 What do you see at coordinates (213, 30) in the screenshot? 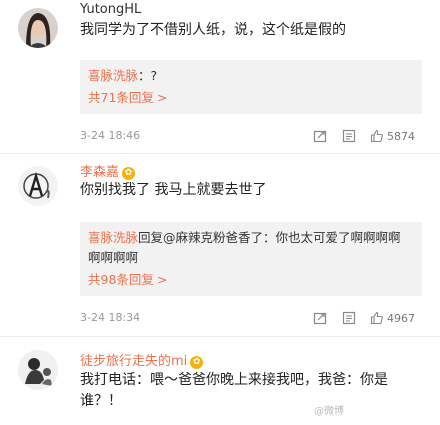
I see `comment-text: 我同学为了不借别人纸，说，这个纸是假的` at bounding box center [213, 30].